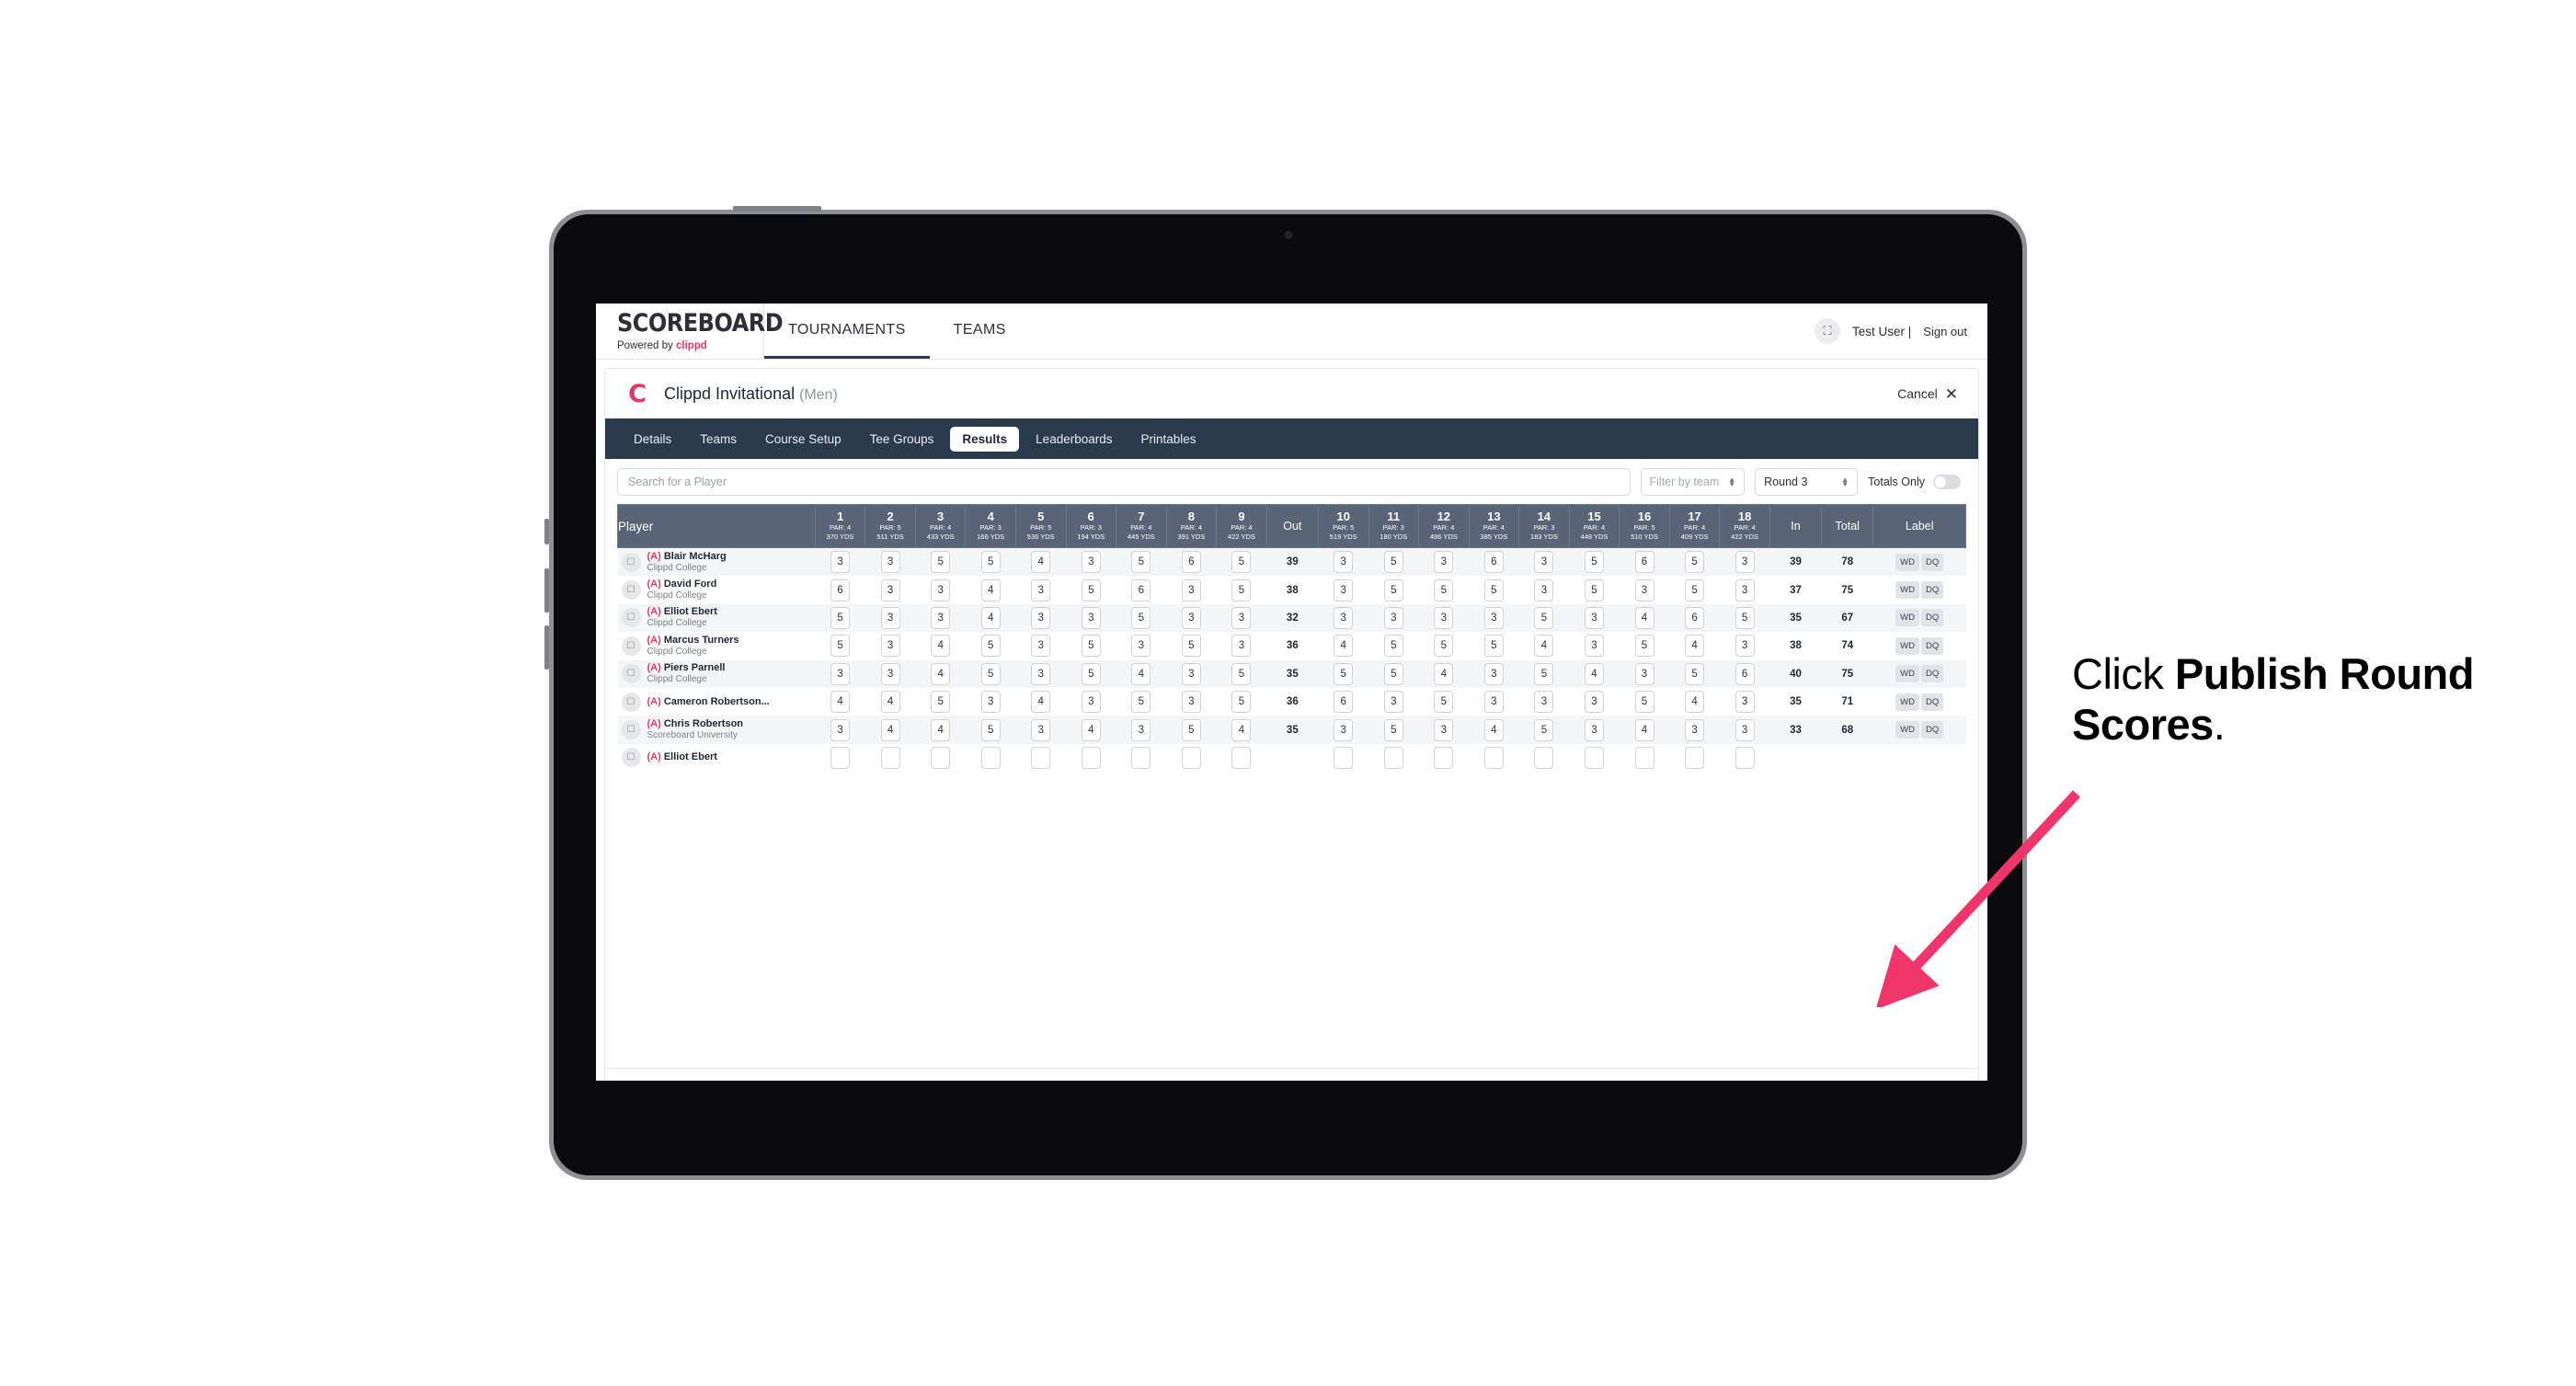 This screenshot has width=2576, height=1386. What do you see at coordinates (902, 439) in the screenshot?
I see `tab-tee-groups: Tee Groups` at bounding box center [902, 439].